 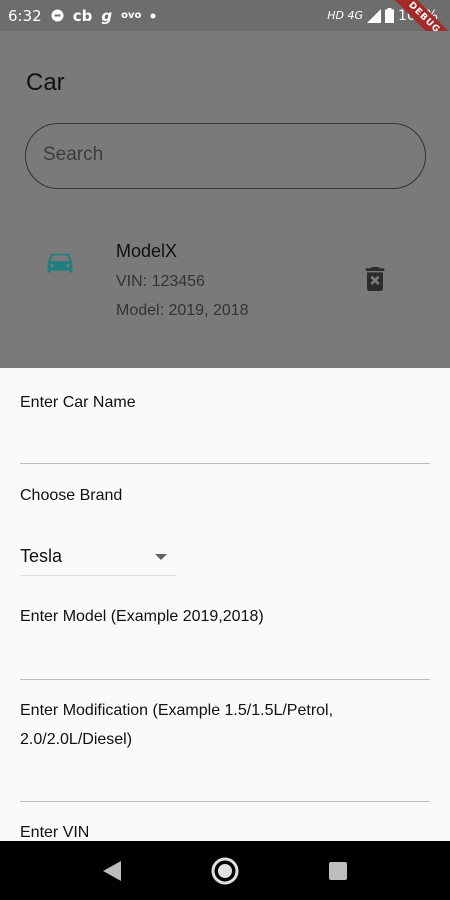 I want to click on car-model: Model: 2019, 2018, so click(x=182, y=310).